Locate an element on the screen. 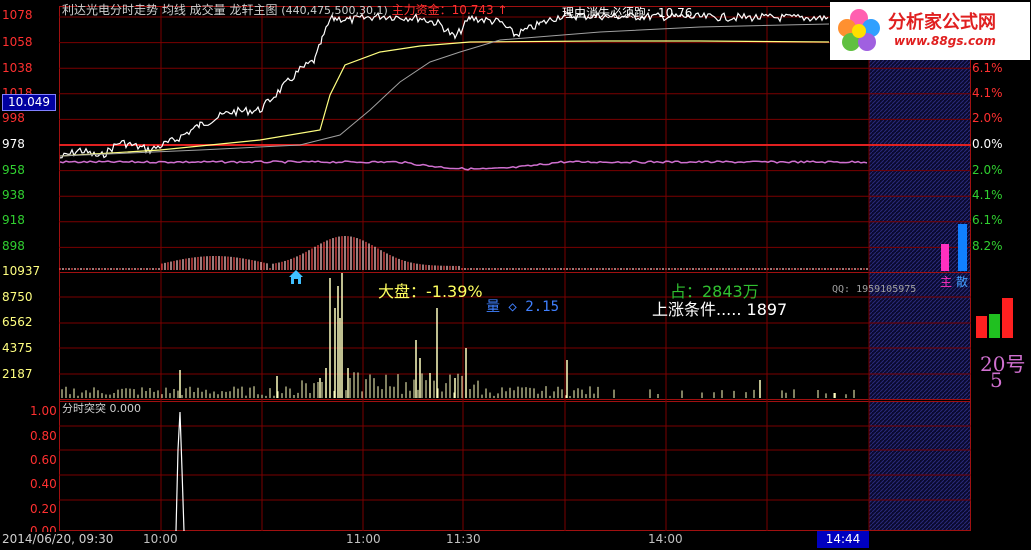  qq-label: QQ: 1959105975 is located at coordinates (874, 289).